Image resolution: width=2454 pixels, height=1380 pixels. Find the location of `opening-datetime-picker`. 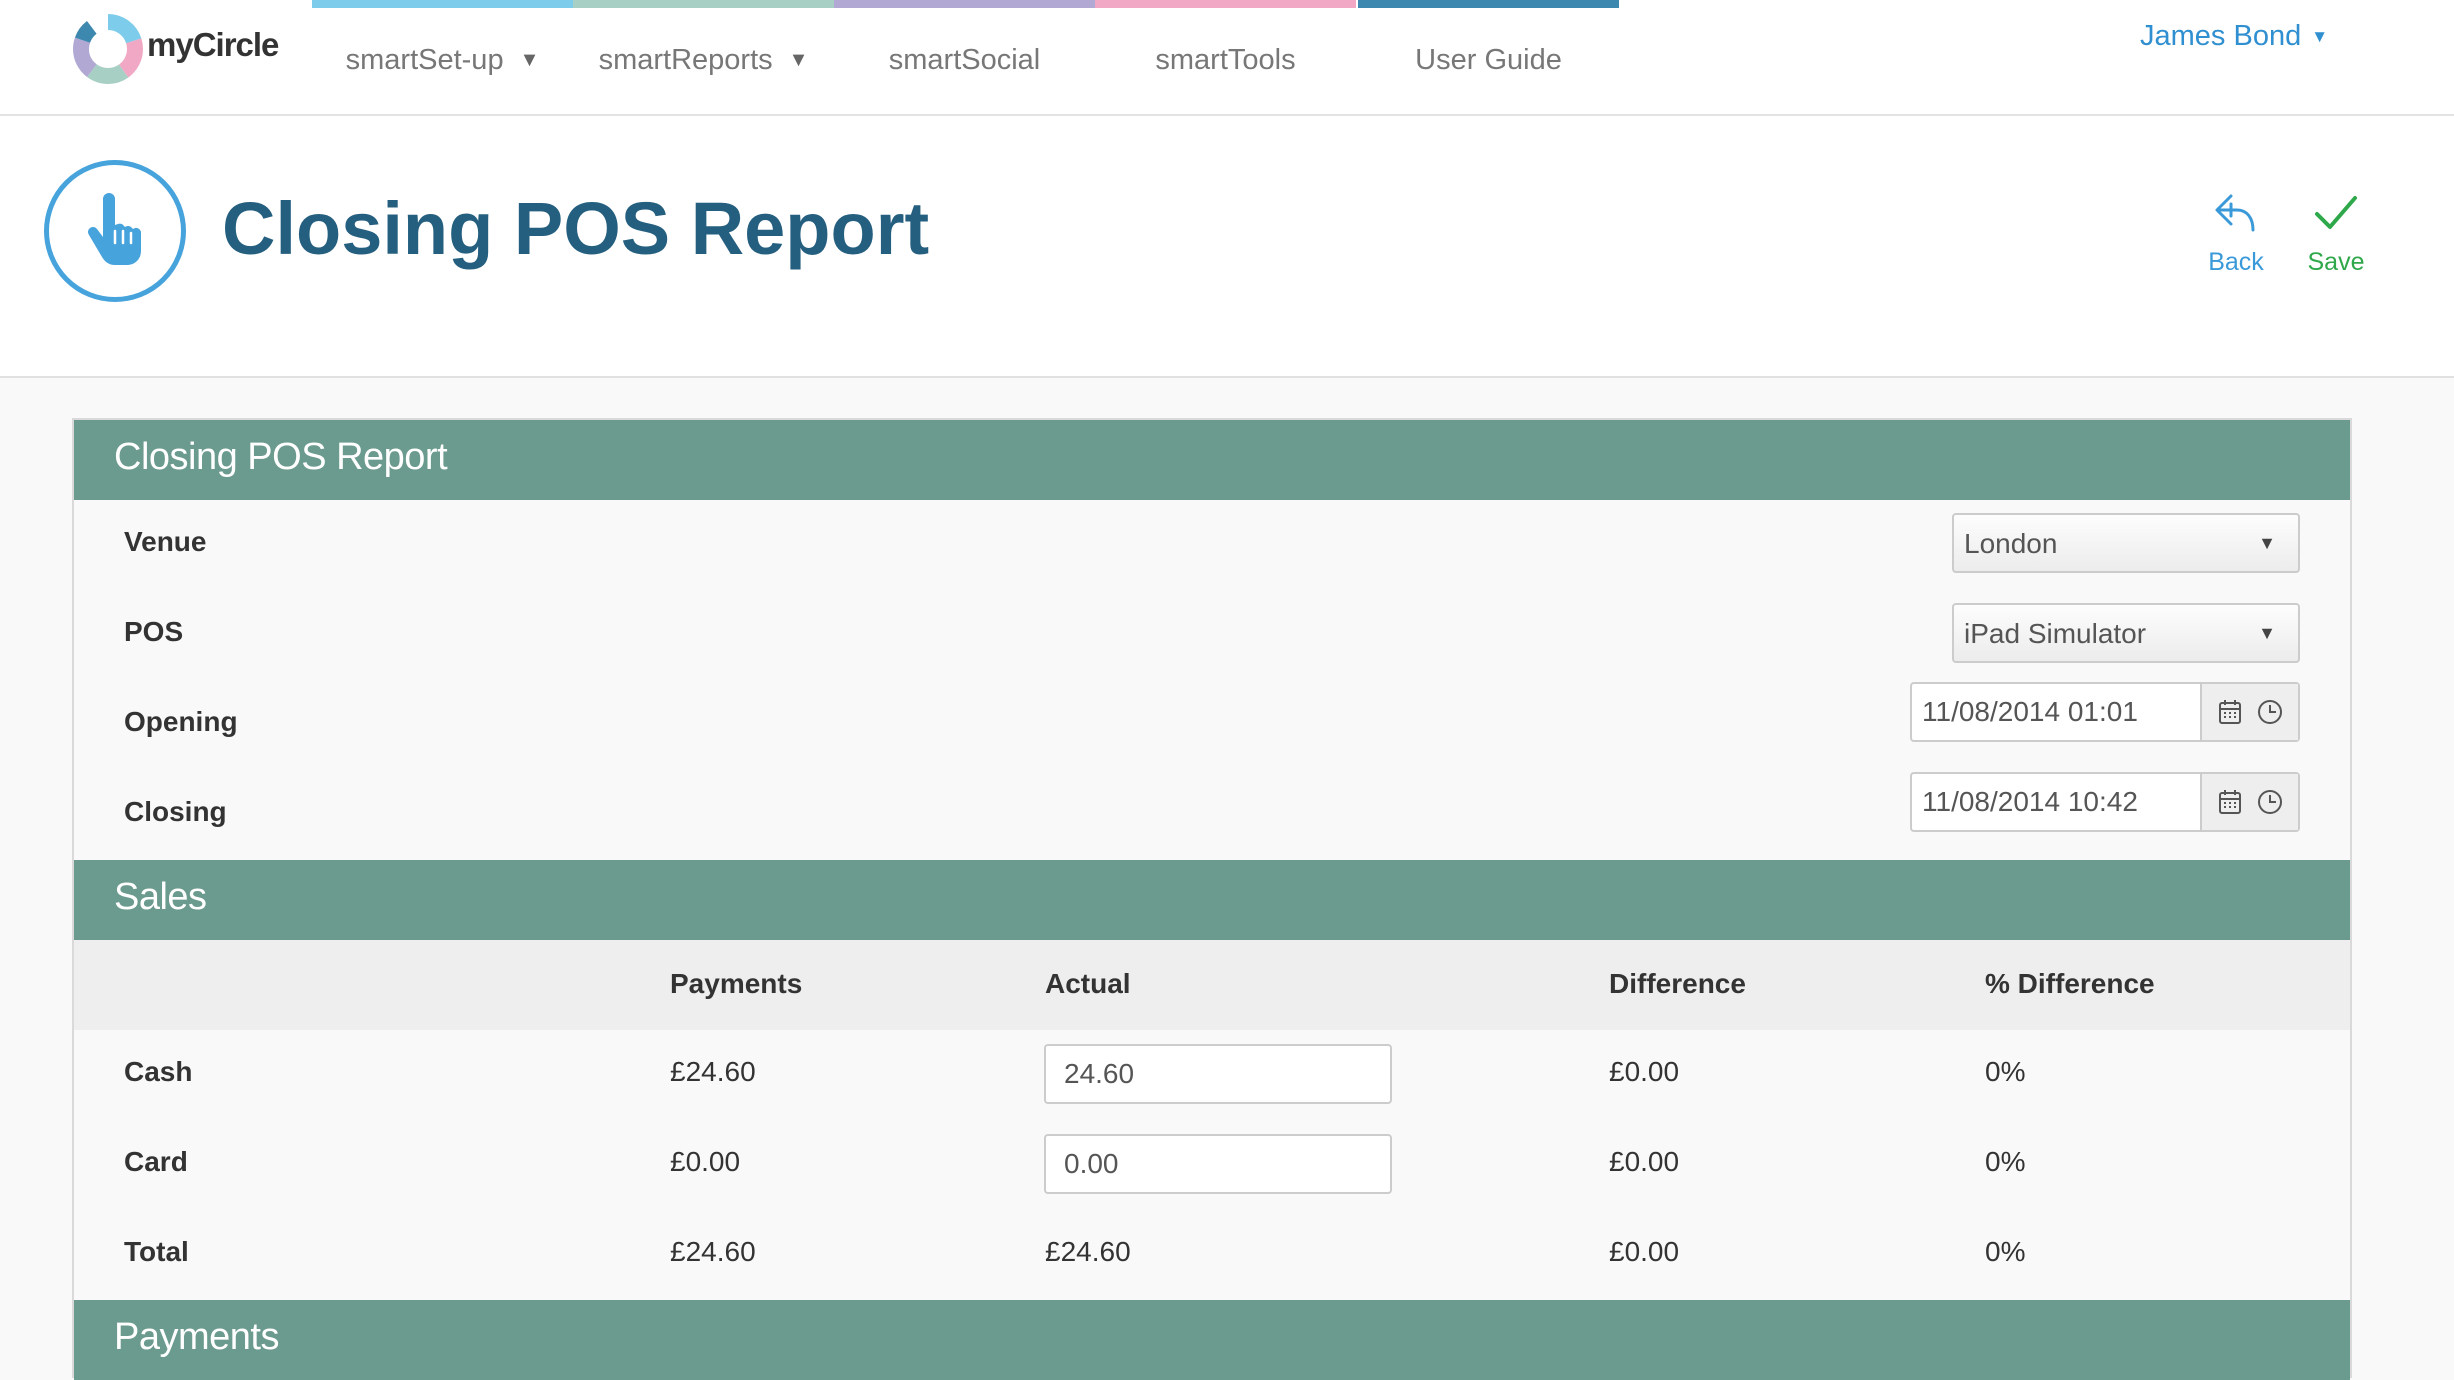

opening-datetime-picker is located at coordinates (2105, 712).